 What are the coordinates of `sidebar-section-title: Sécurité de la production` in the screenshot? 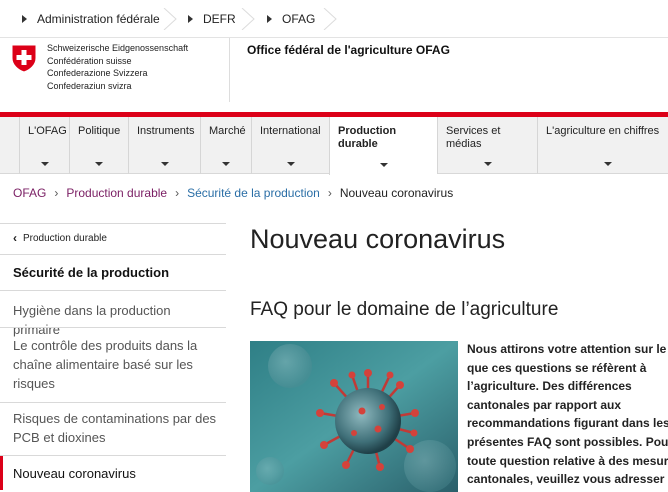 It's located at (91, 272).